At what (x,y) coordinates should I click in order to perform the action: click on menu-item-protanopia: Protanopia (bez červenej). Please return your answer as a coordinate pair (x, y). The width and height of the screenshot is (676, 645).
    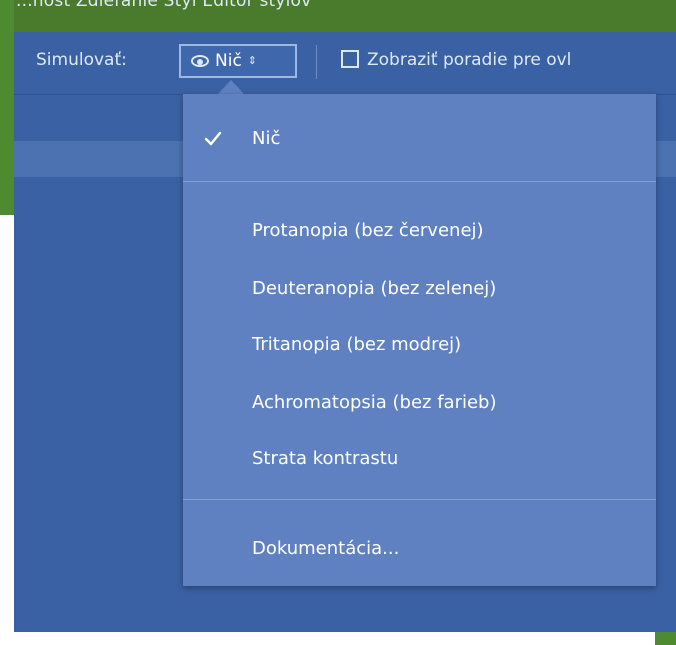
    Looking at the image, I should click on (419, 230).